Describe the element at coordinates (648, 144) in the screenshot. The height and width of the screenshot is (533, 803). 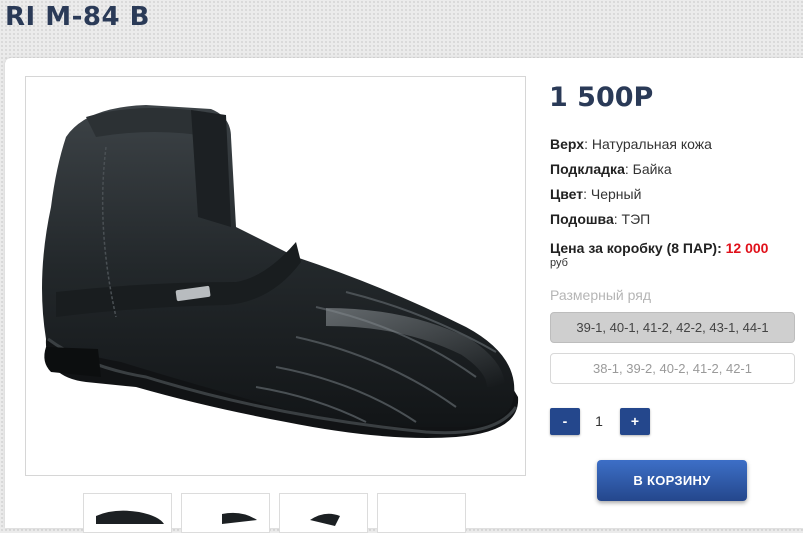
I see `spec-value: : Натуральная кожа` at that location.